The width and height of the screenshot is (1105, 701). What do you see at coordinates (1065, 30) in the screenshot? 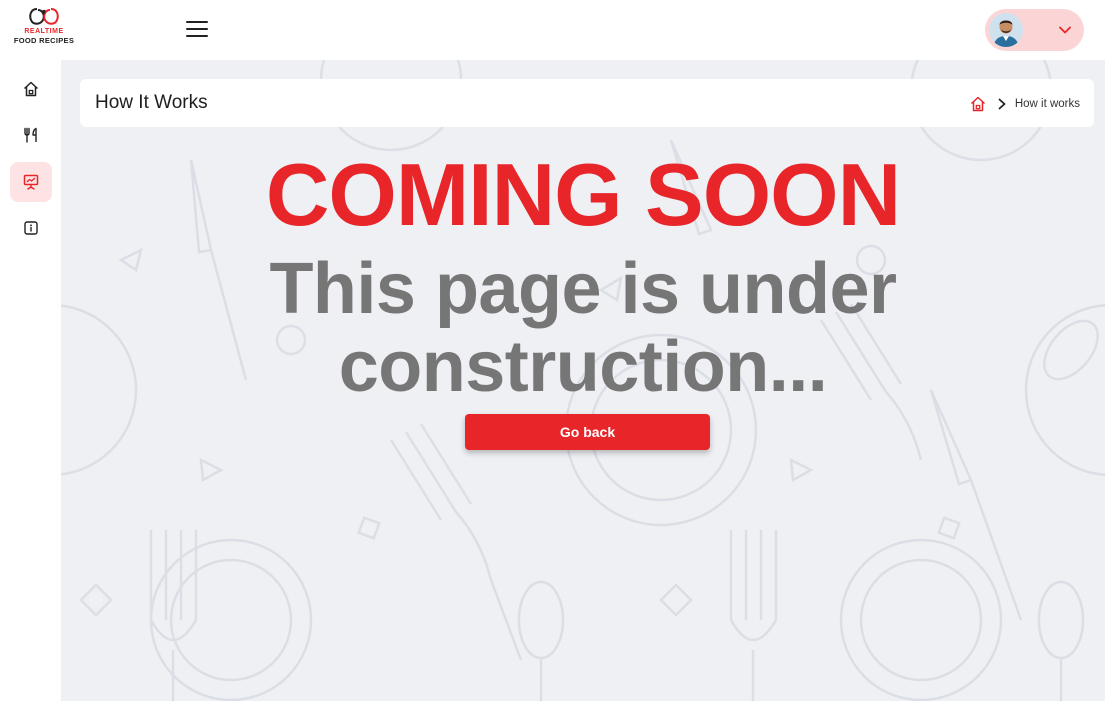
I see `chevron-down-icon` at bounding box center [1065, 30].